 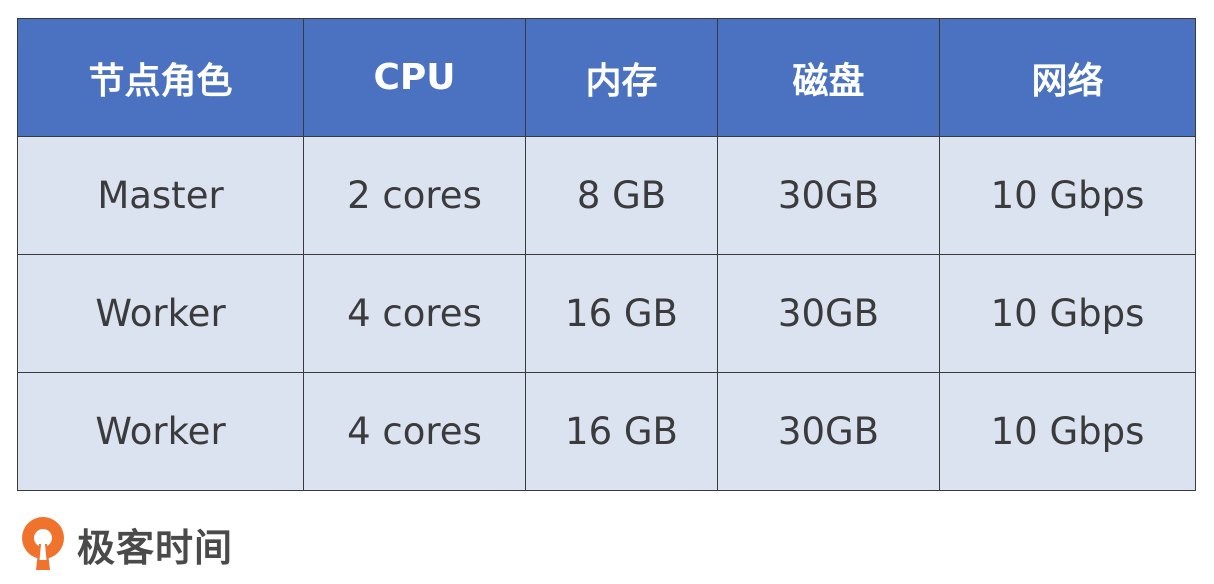 I want to click on geektime-logo-icon, so click(x=43, y=543).